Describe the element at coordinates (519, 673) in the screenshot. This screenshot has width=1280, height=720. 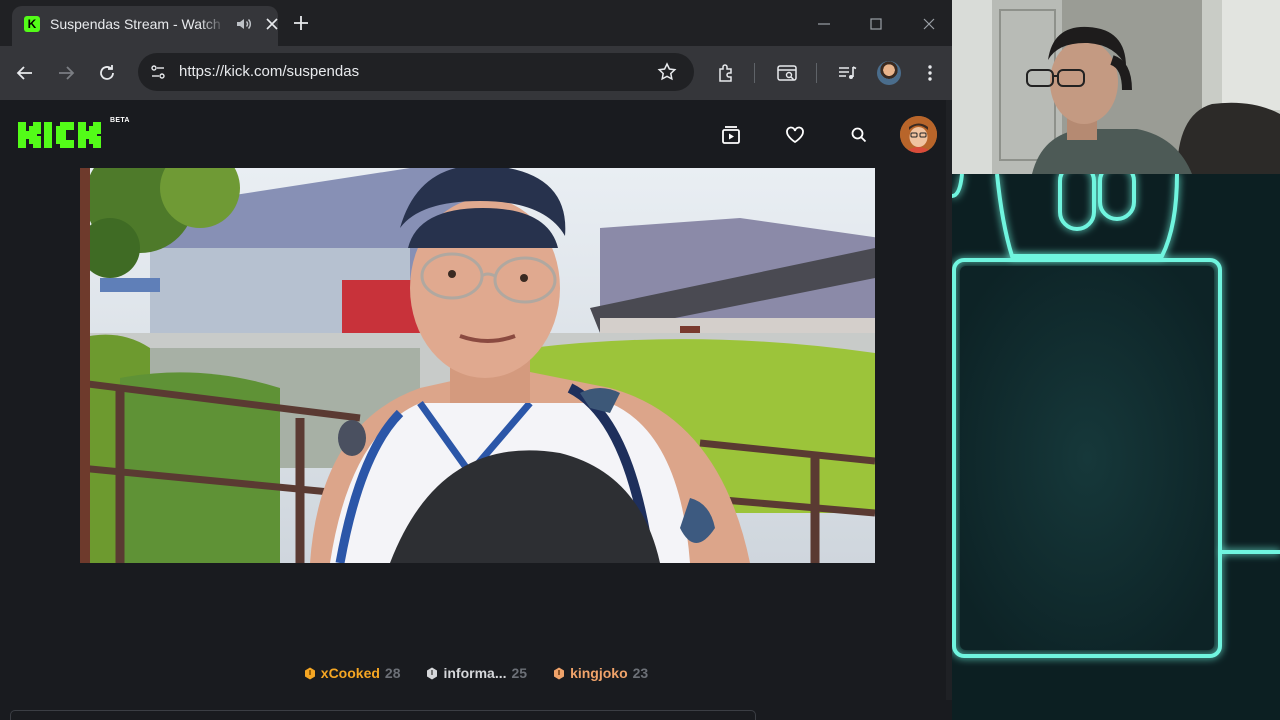
I see `leaderboard-score: 25` at that location.